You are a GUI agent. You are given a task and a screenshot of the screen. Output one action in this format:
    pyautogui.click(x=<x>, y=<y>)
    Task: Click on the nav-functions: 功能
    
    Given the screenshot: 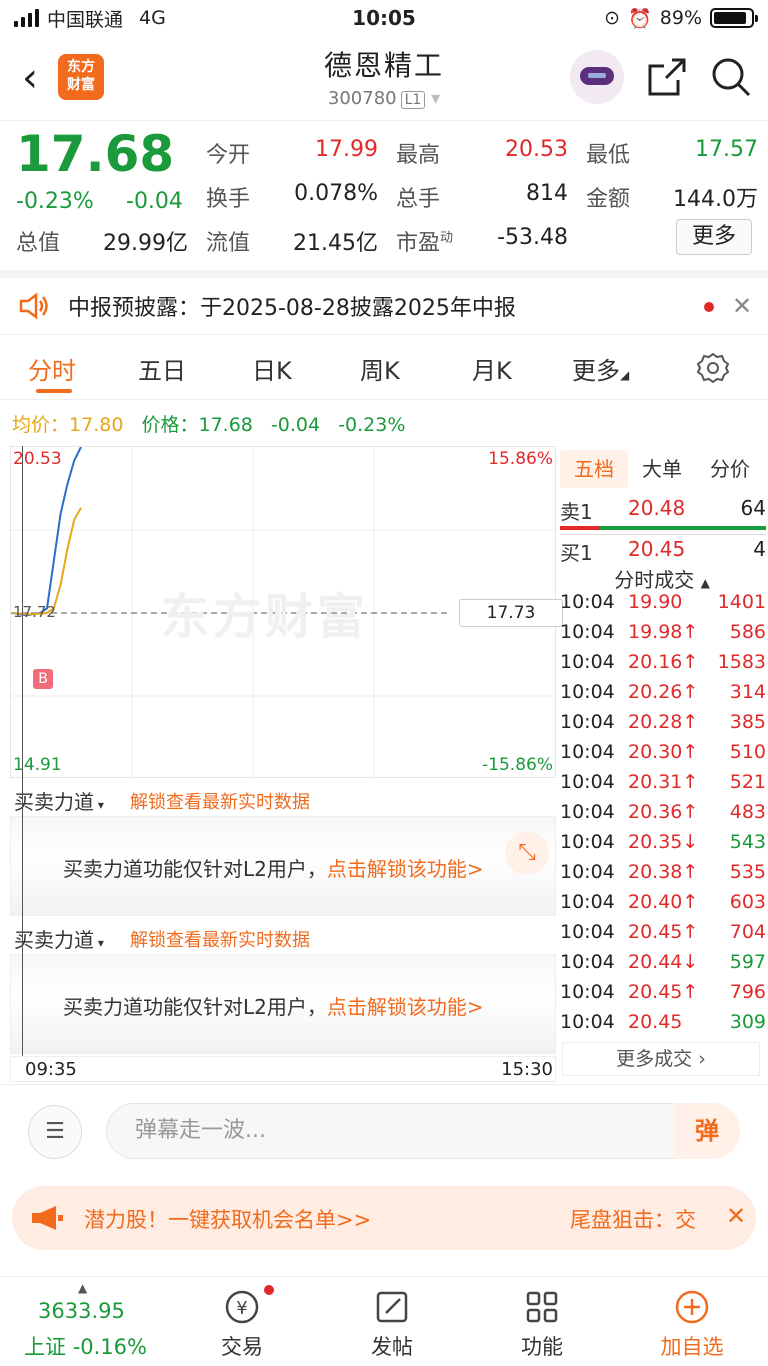 What is the action you would take?
    pyautogui.click(x=542, y=1324)
    